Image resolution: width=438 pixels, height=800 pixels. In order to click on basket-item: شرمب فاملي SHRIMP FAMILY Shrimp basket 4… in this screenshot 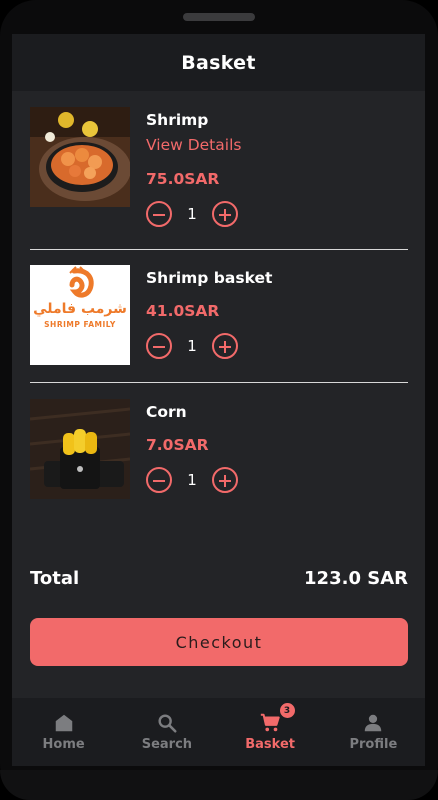, I will do `click(219, 315)`.